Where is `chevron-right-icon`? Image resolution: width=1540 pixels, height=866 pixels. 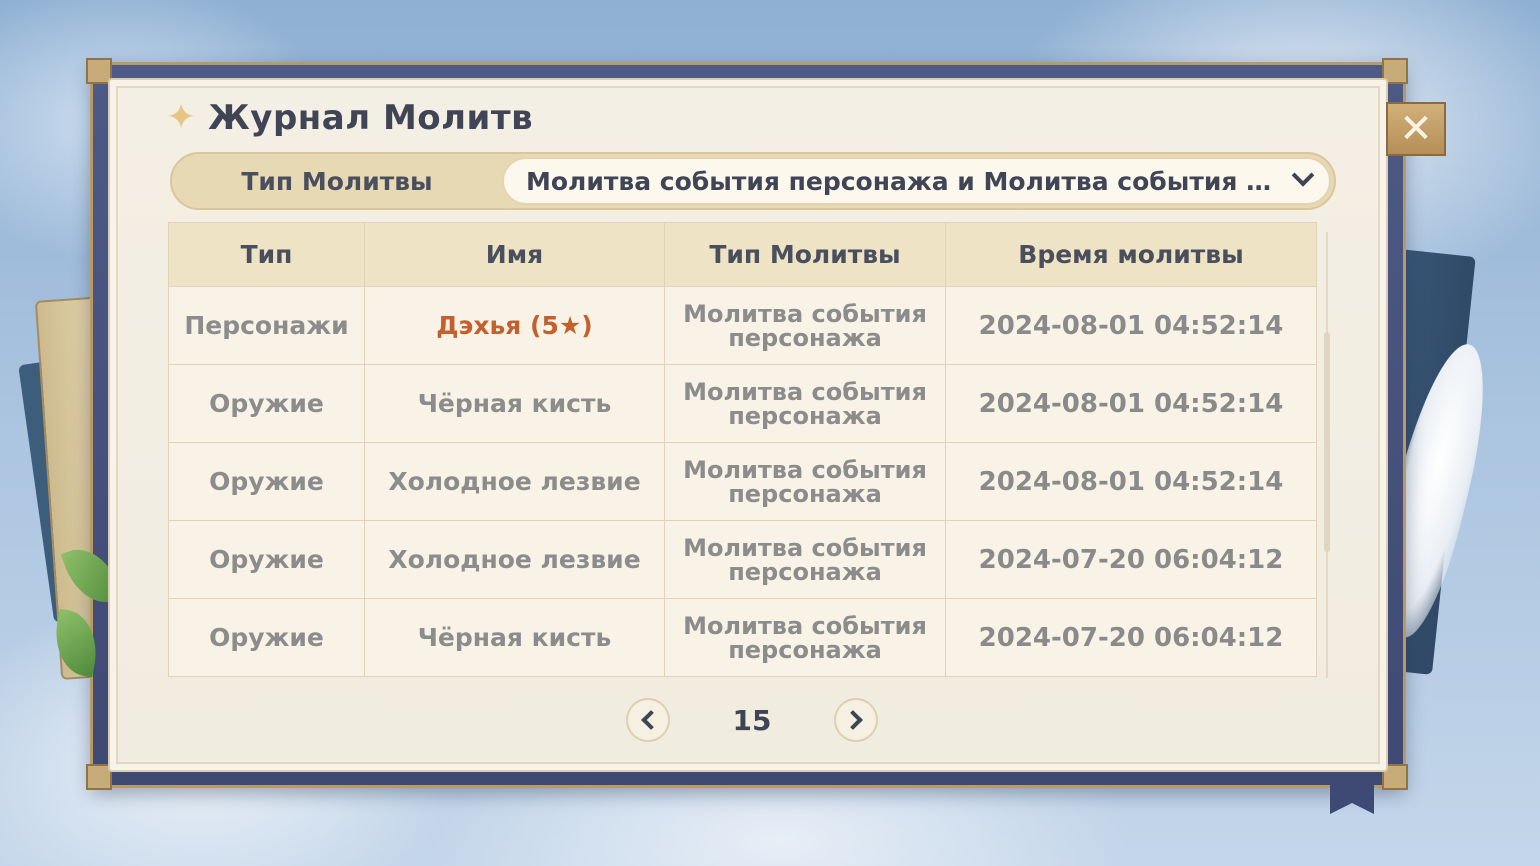 chevron-right-icon is located at coordinates (853, 720).